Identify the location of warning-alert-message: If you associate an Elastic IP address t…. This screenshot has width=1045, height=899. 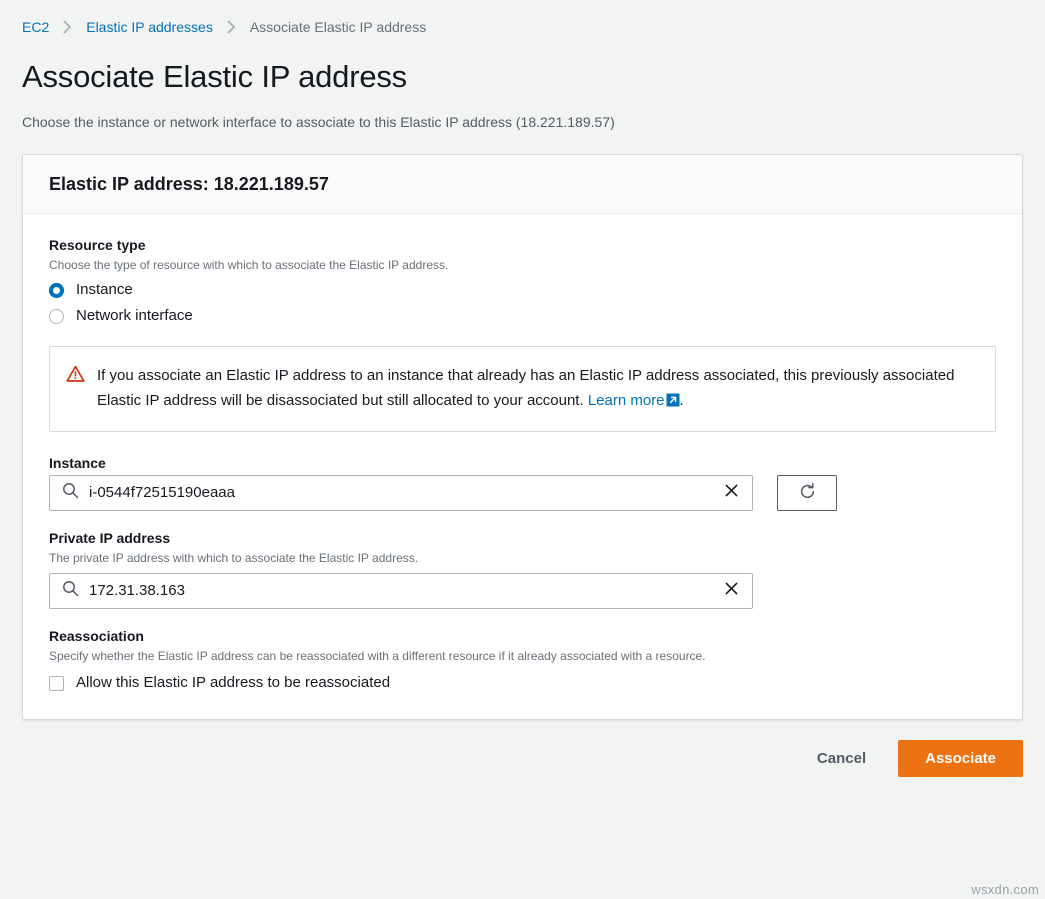
(526, 388).